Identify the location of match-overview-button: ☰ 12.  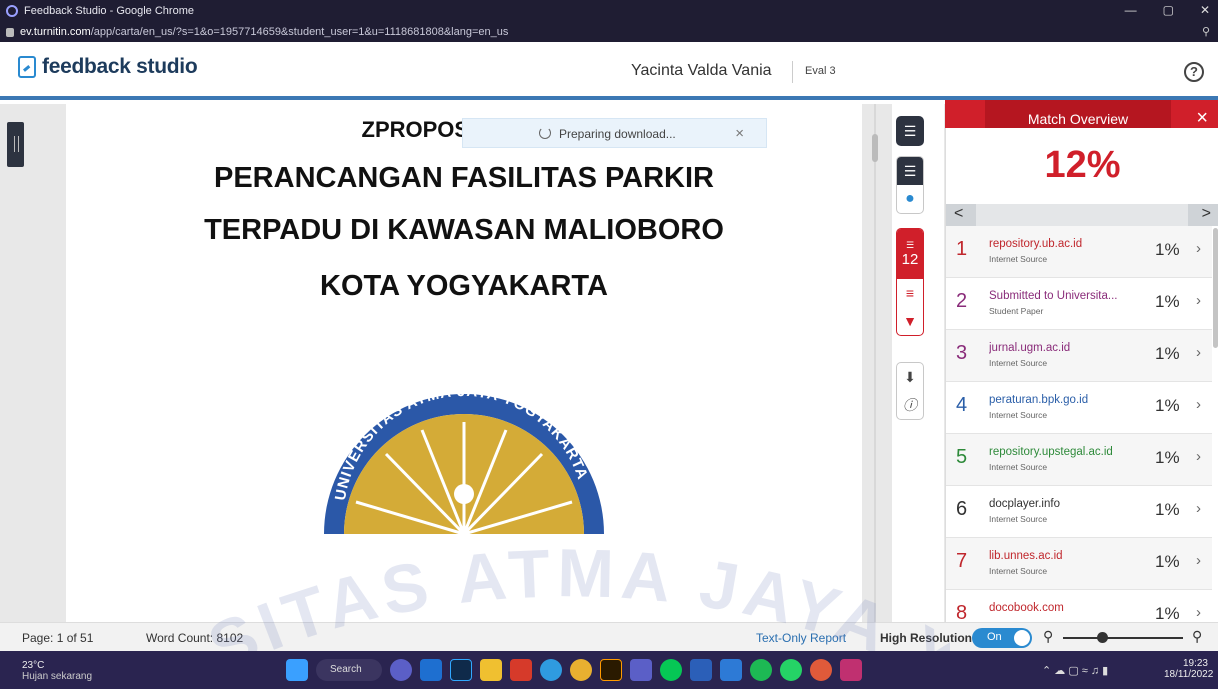
(910, 254).